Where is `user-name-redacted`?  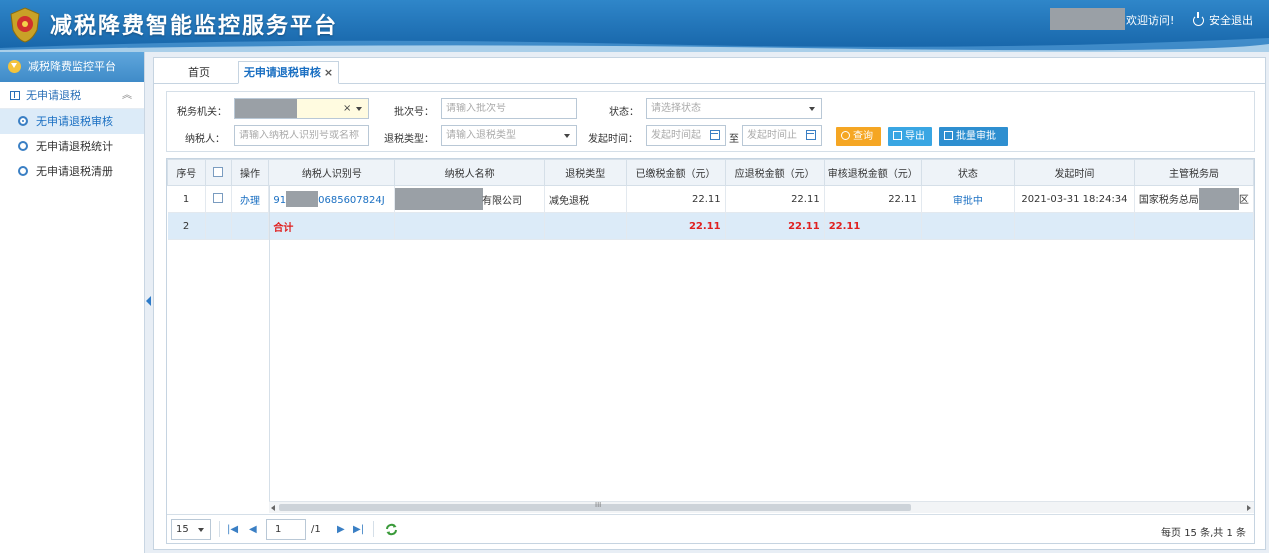
user-name-redacted is located at coordinates (1087, 19).